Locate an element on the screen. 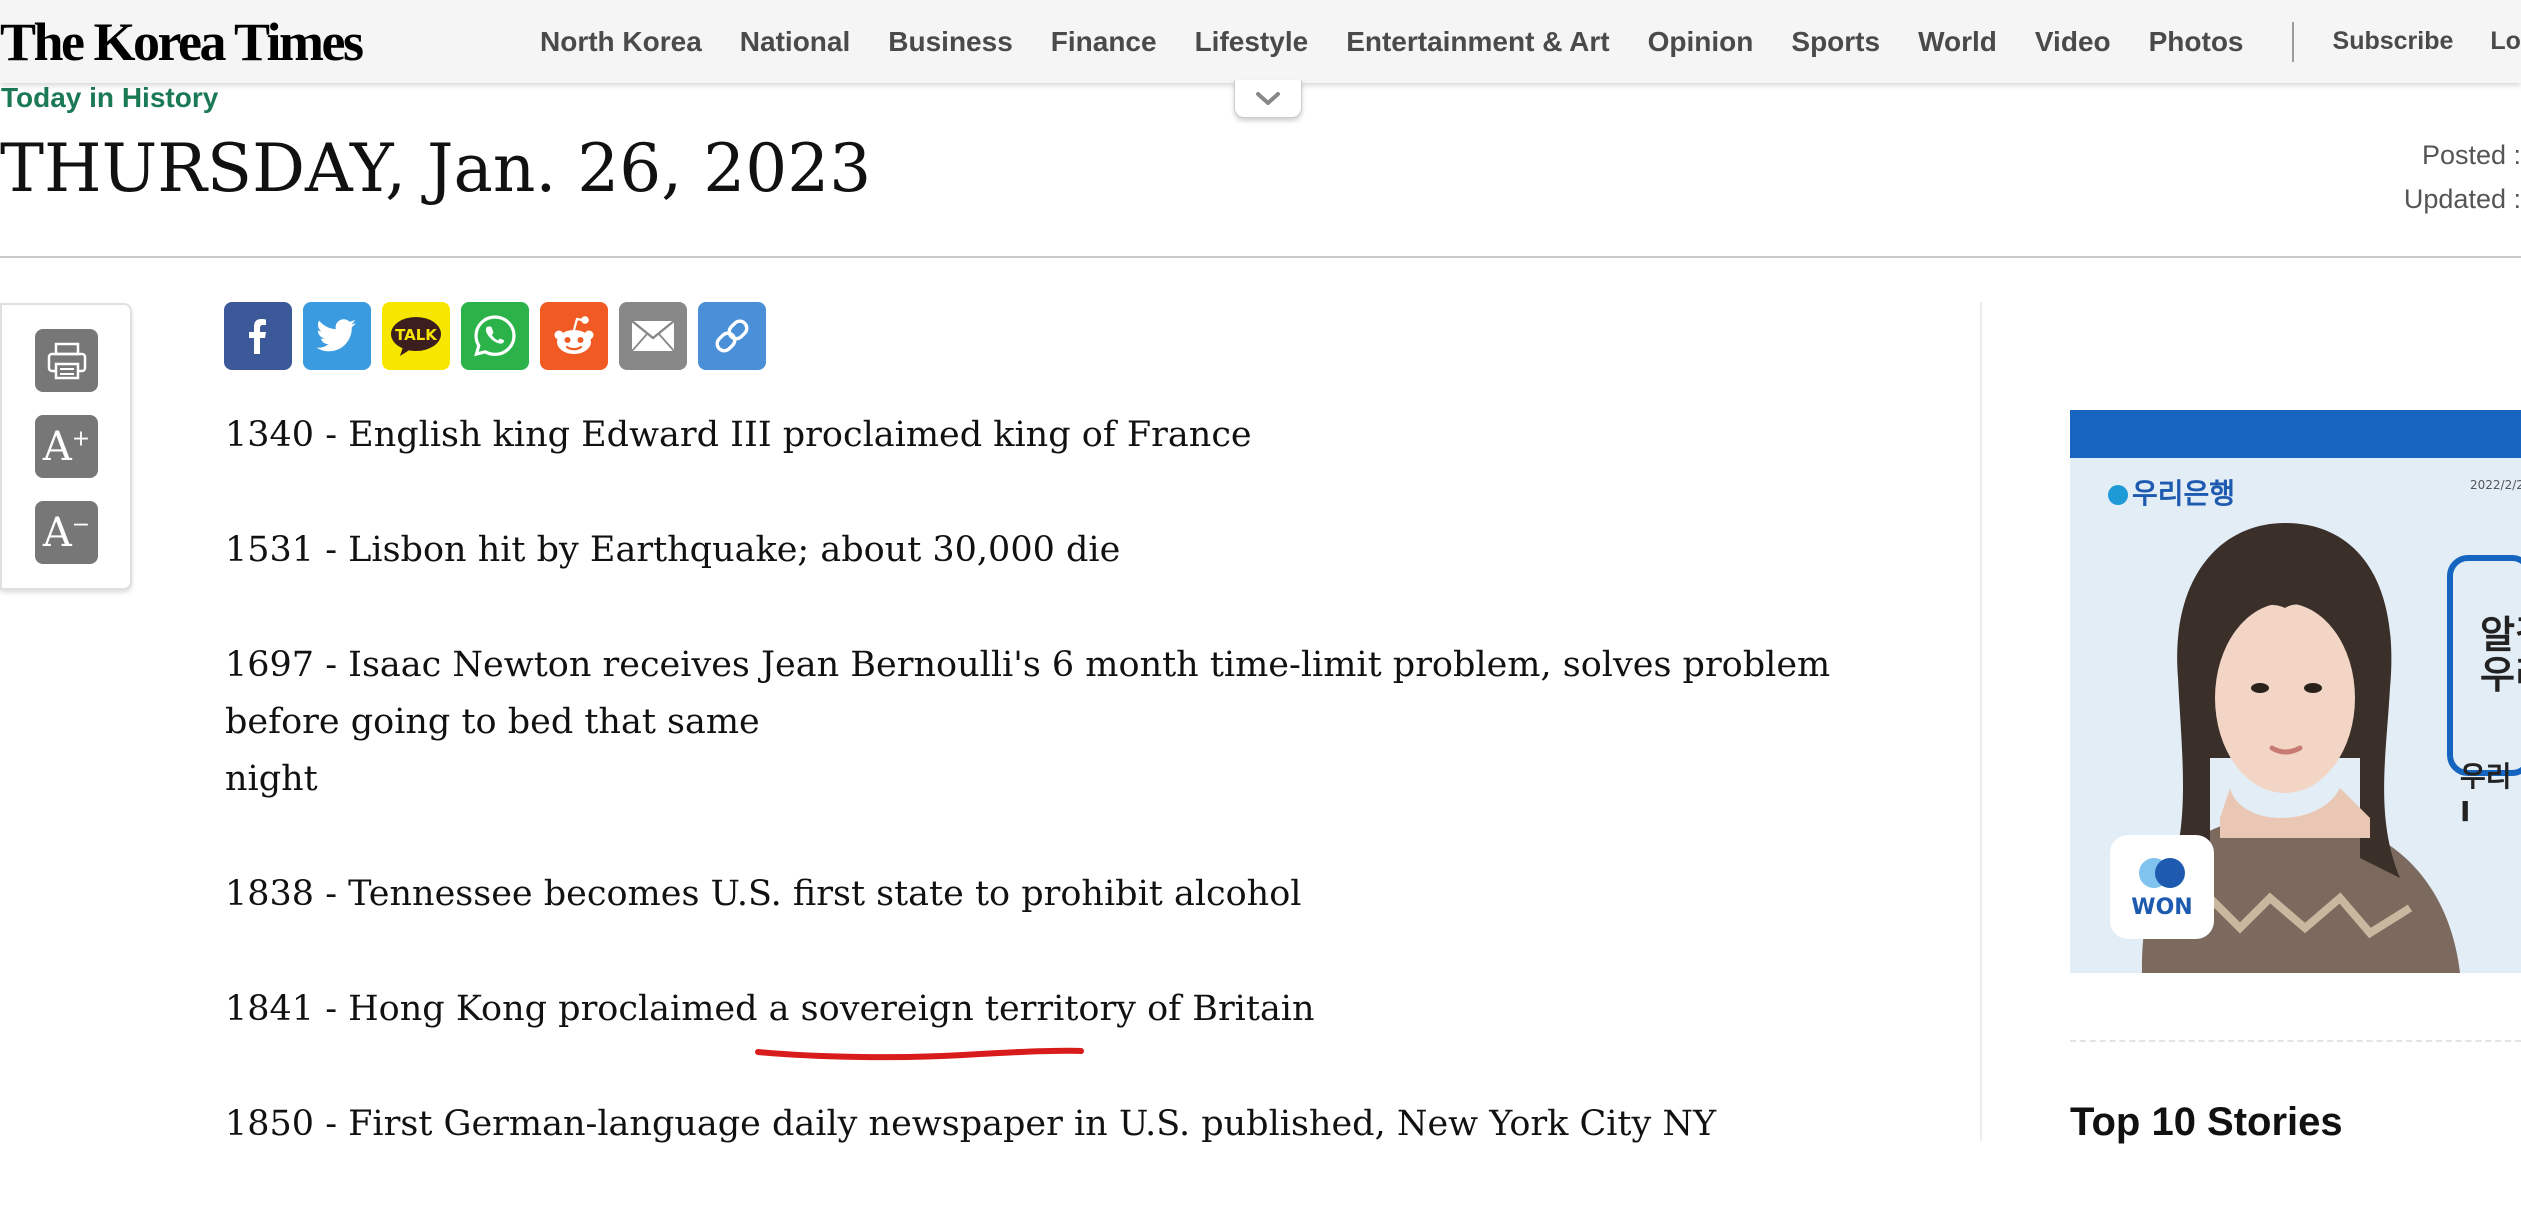  share-kakaotalk-button: TALK is located at coordinates (416, 336).